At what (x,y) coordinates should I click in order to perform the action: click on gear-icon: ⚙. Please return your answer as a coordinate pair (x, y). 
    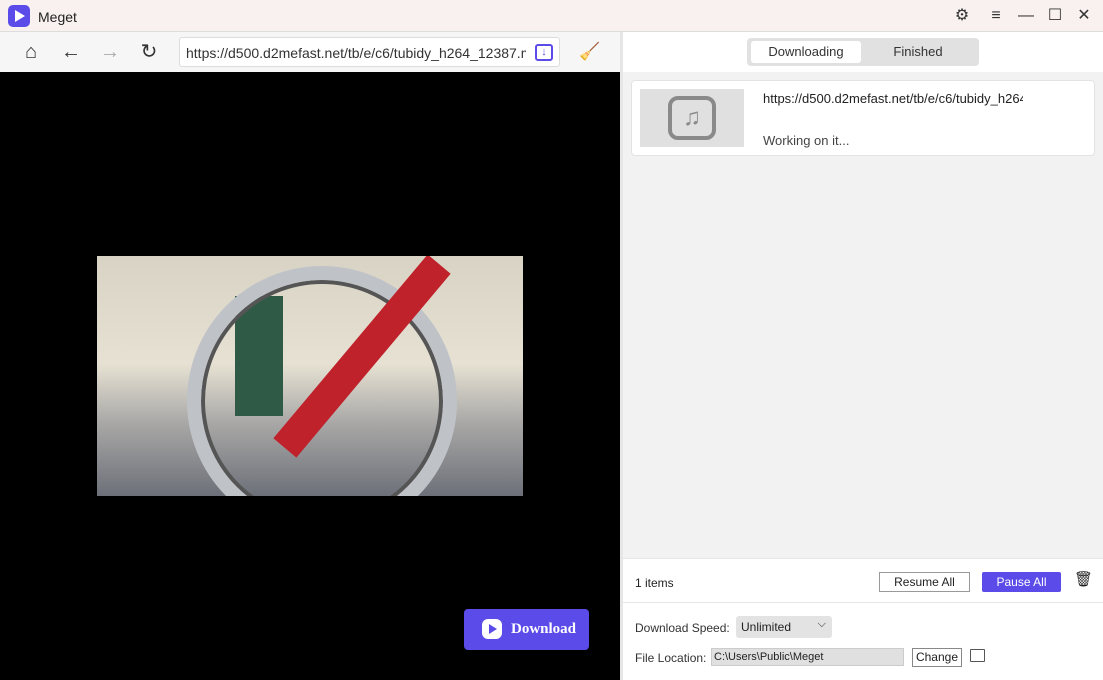
    Looking at the image, I should click on (962, 16).